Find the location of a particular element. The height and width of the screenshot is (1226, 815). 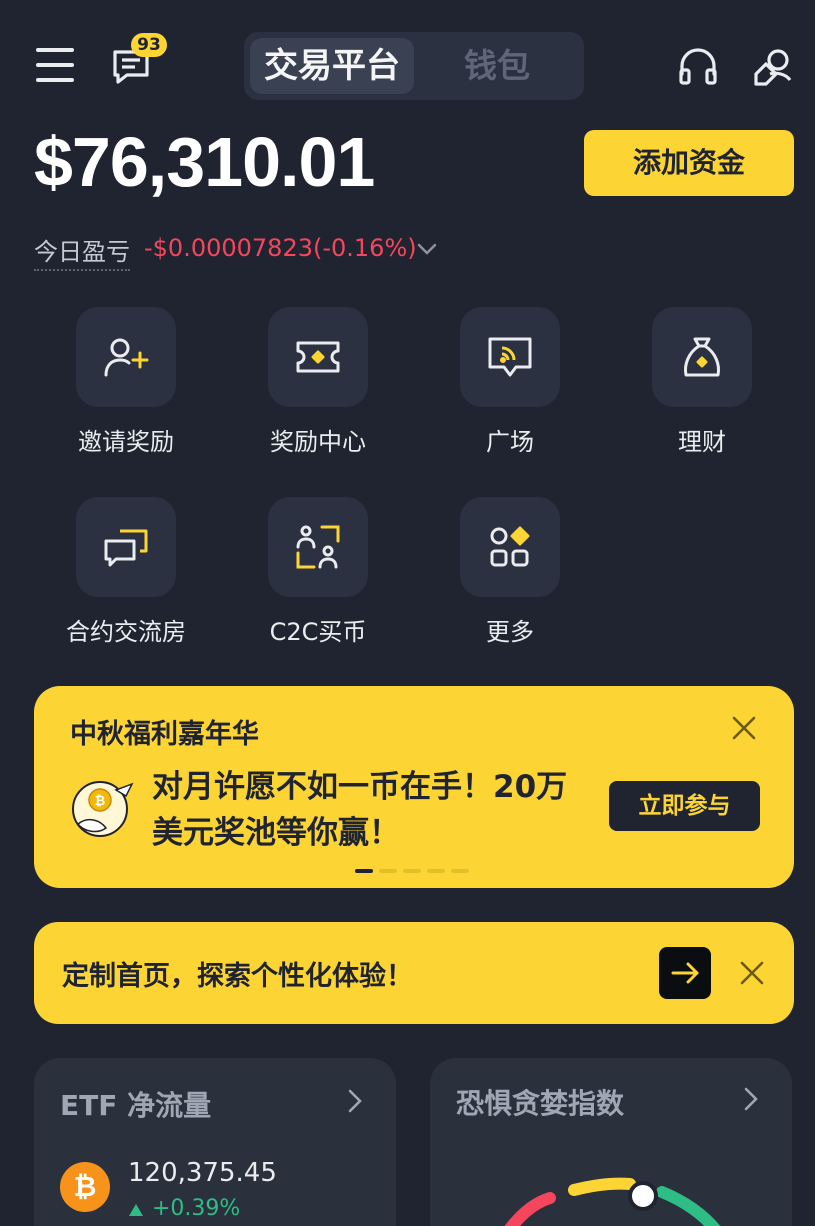

etf-card-title: ETF 净流量 is located at coordinates (136, 1105).